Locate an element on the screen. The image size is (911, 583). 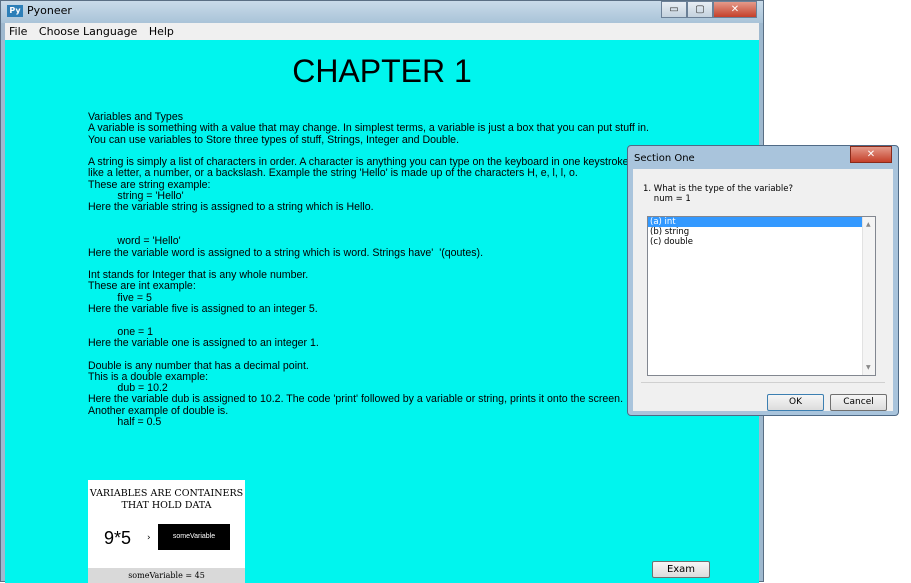
caption-buttons: ▭ ▢ ✕ is located at coordinates (709, 10).